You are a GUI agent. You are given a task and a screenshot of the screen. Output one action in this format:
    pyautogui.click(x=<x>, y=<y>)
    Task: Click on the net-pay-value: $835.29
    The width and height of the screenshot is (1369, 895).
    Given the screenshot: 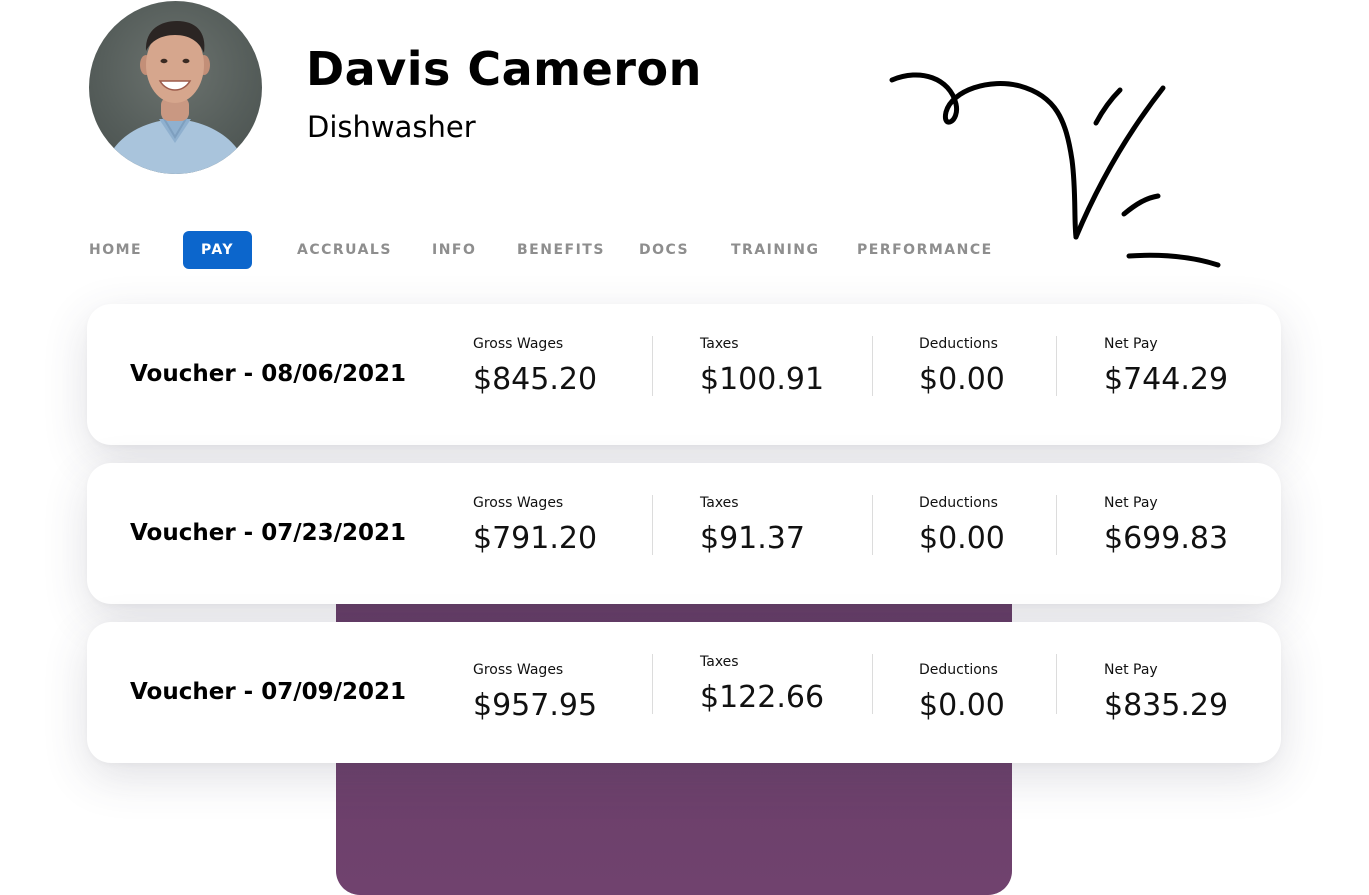 What is the action you would take?
    pyautogui.click(x=1166, y=705)
    